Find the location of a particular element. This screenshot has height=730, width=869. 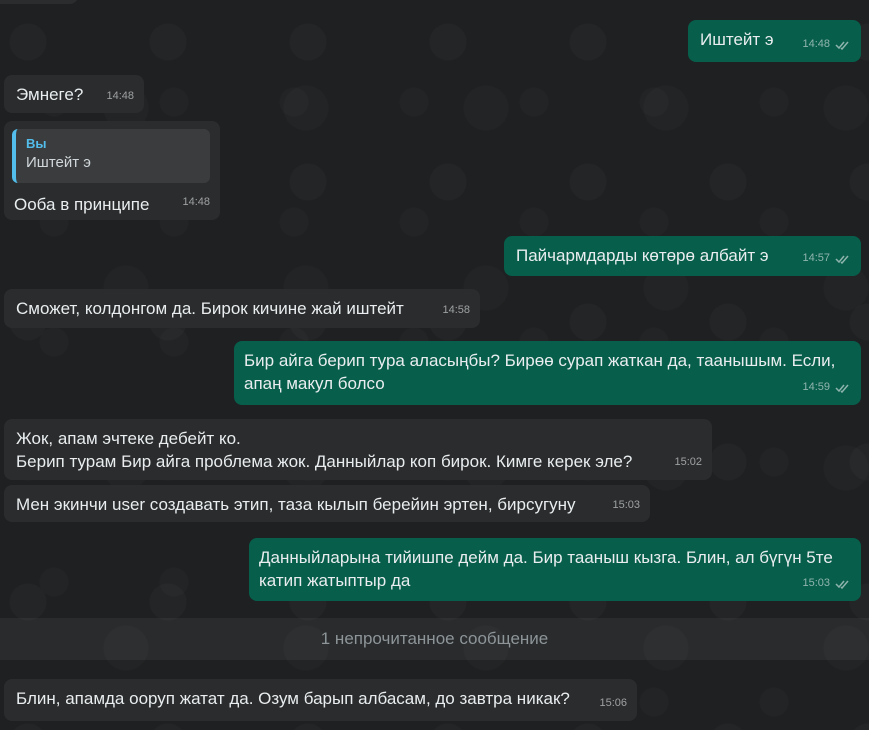

message-text: Пайчармдарды көтөрө албайт э is located at coordinates (642, 255).